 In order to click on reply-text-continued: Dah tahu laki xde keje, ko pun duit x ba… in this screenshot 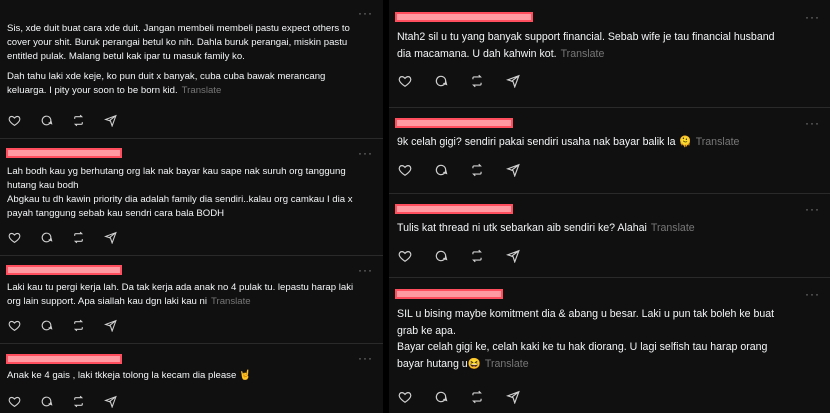, I will do `click(166, 83)`.